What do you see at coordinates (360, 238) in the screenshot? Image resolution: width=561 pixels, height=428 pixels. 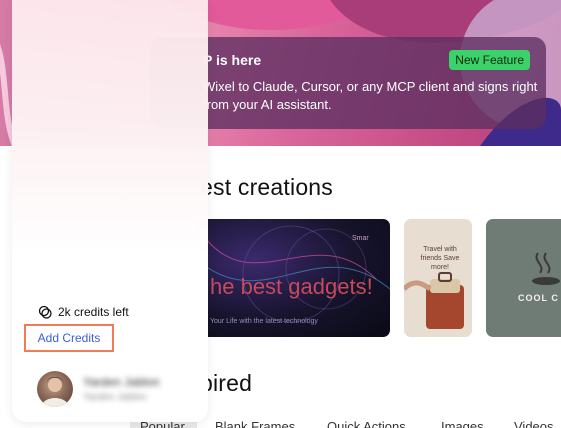 I see `gadgets-small-text: Smar` at bounding box center [360, 238].